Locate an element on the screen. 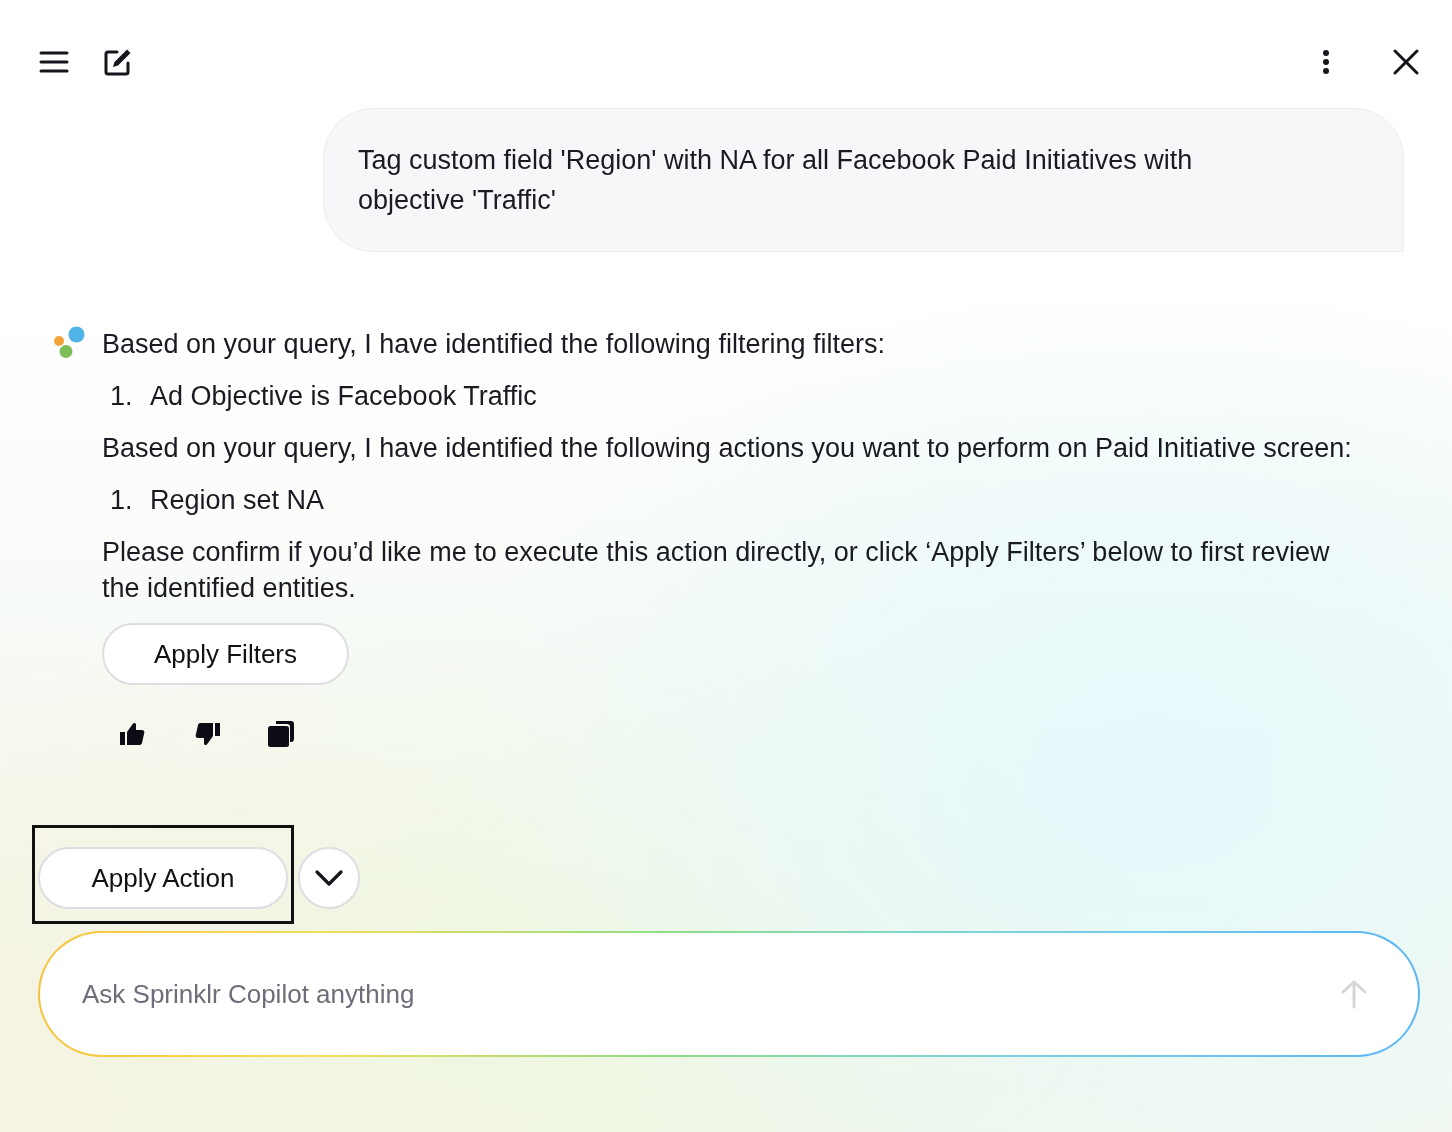 The image size is (1452, 1132). close-icon is located at coordinates (1406, 62).